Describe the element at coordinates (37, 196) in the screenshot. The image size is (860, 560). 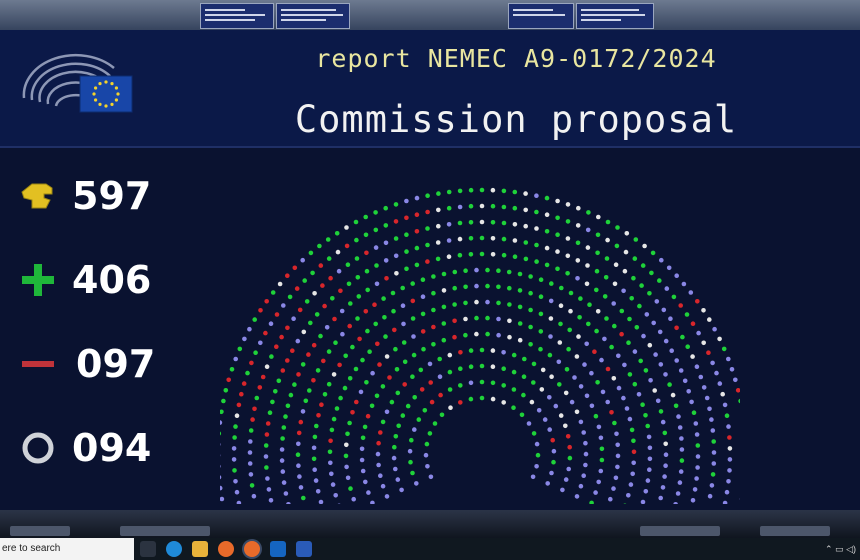
I see `voting-hand-icon` at that location.